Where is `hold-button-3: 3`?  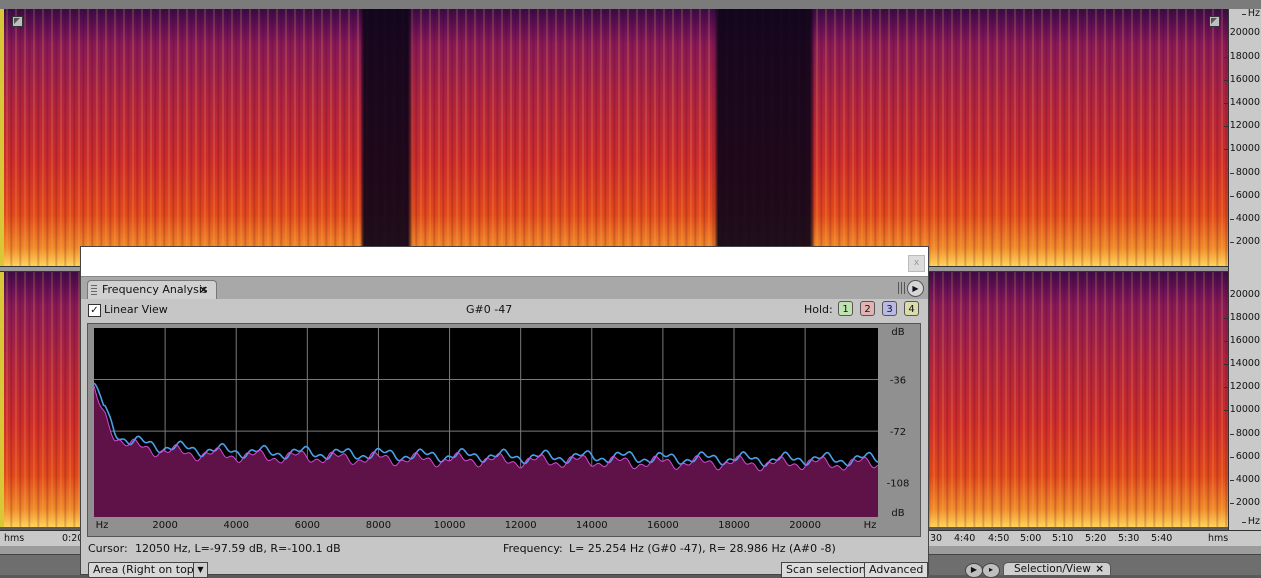
hold-button-3: 3 is located at coordinates (889, 308).